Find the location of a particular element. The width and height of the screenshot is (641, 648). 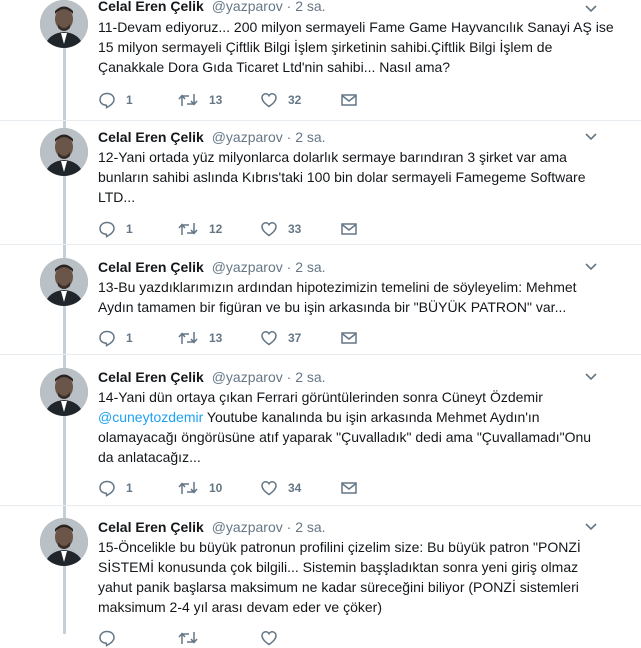

tweet-actions: 1 10 34 is located at coordinates (248, 488).